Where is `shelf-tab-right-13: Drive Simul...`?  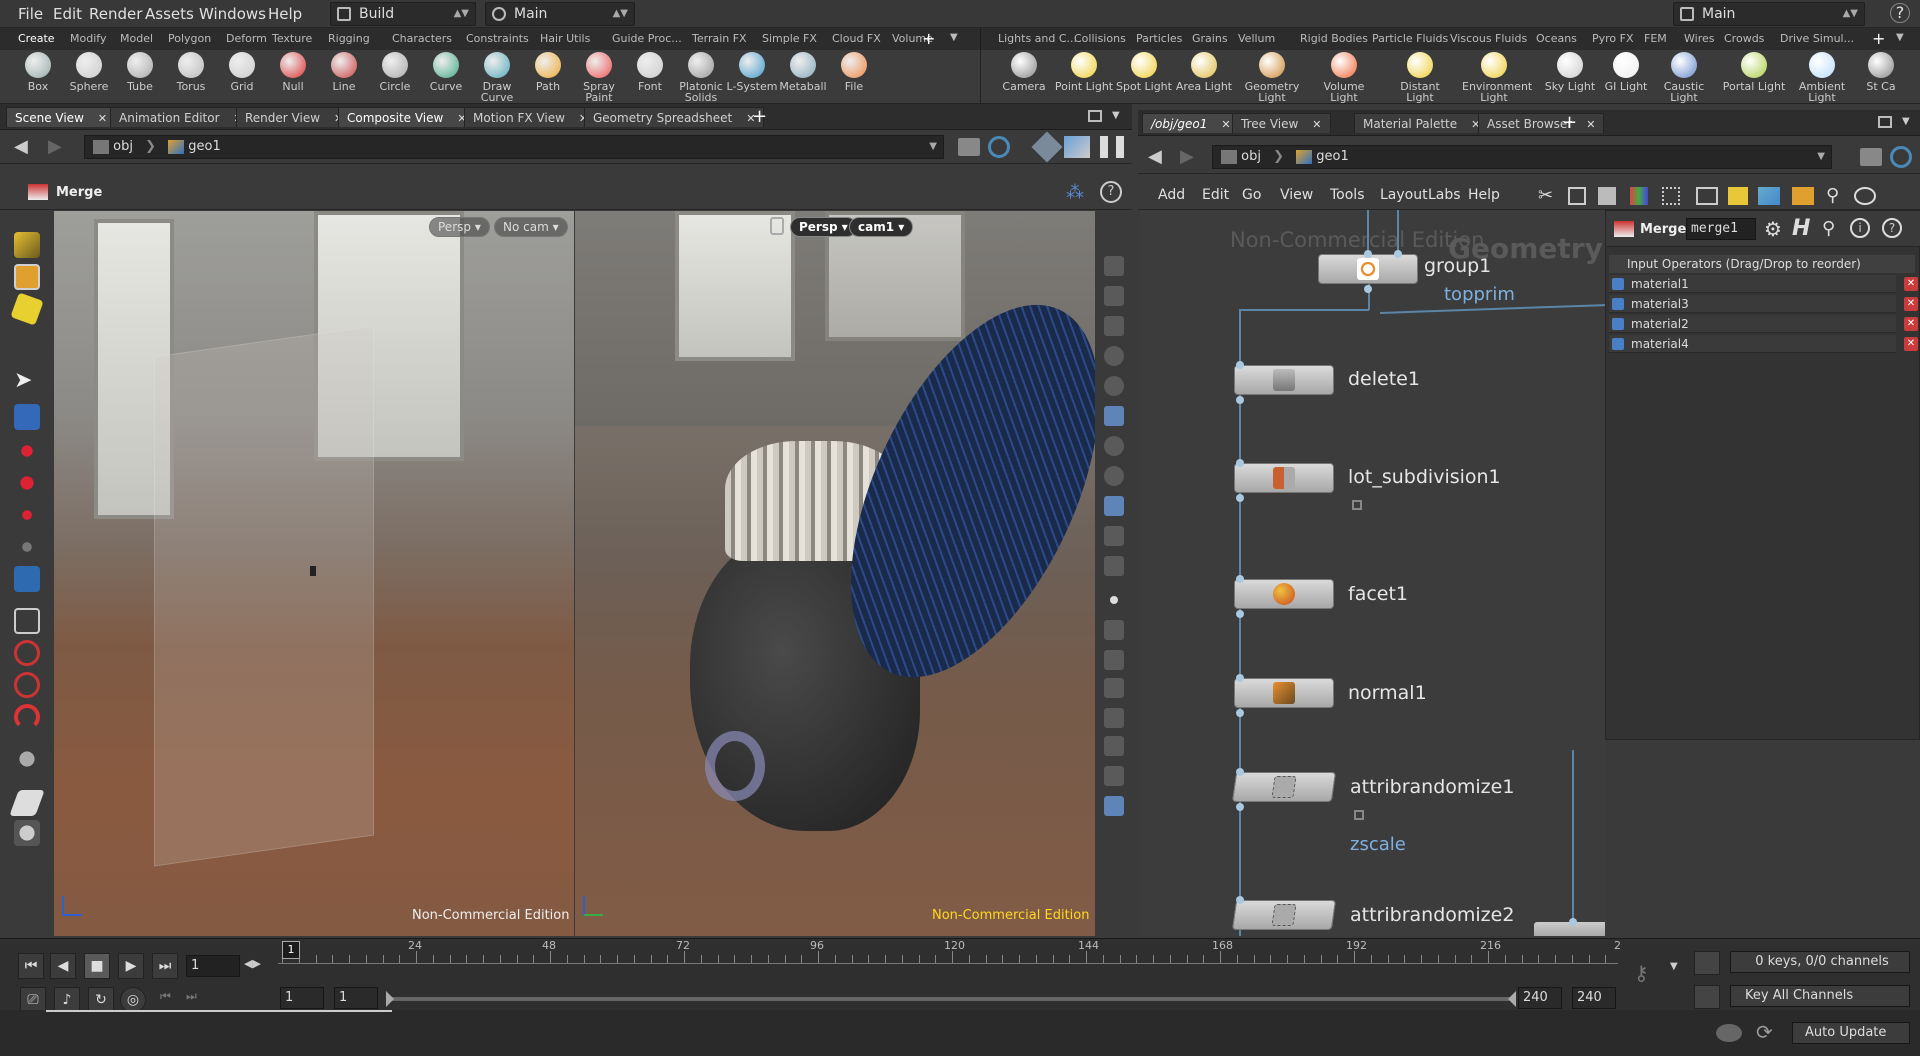 shelf-tab-right-13: Drive Simul... is located at coordinates (1817, 38).